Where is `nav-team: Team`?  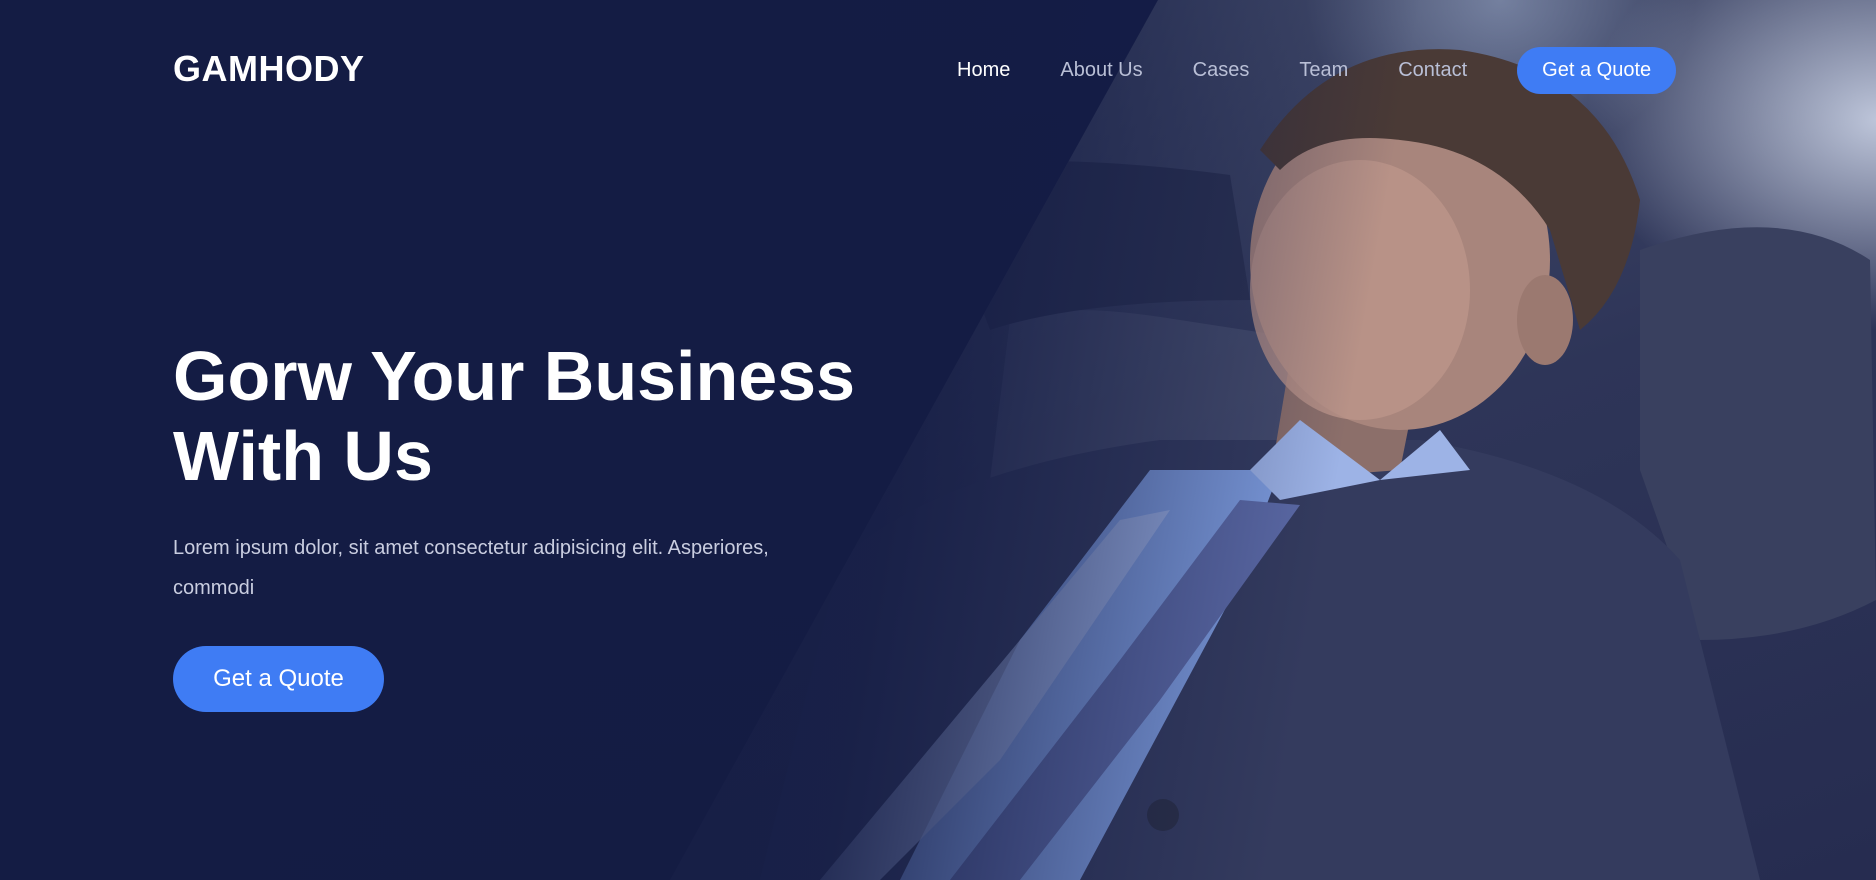
nav-team: Team is located at coordinates (1323, 70).